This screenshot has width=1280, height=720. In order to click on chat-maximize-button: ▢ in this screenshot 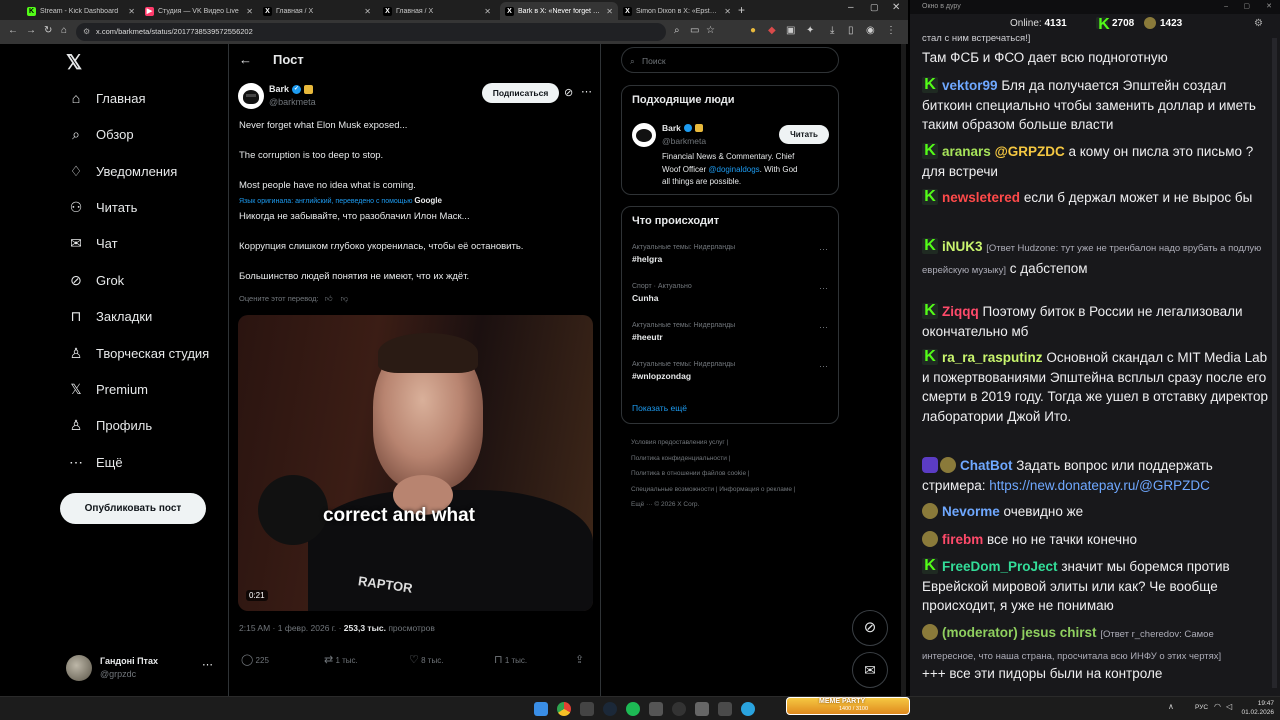, I will do `click(1246, 7)`.